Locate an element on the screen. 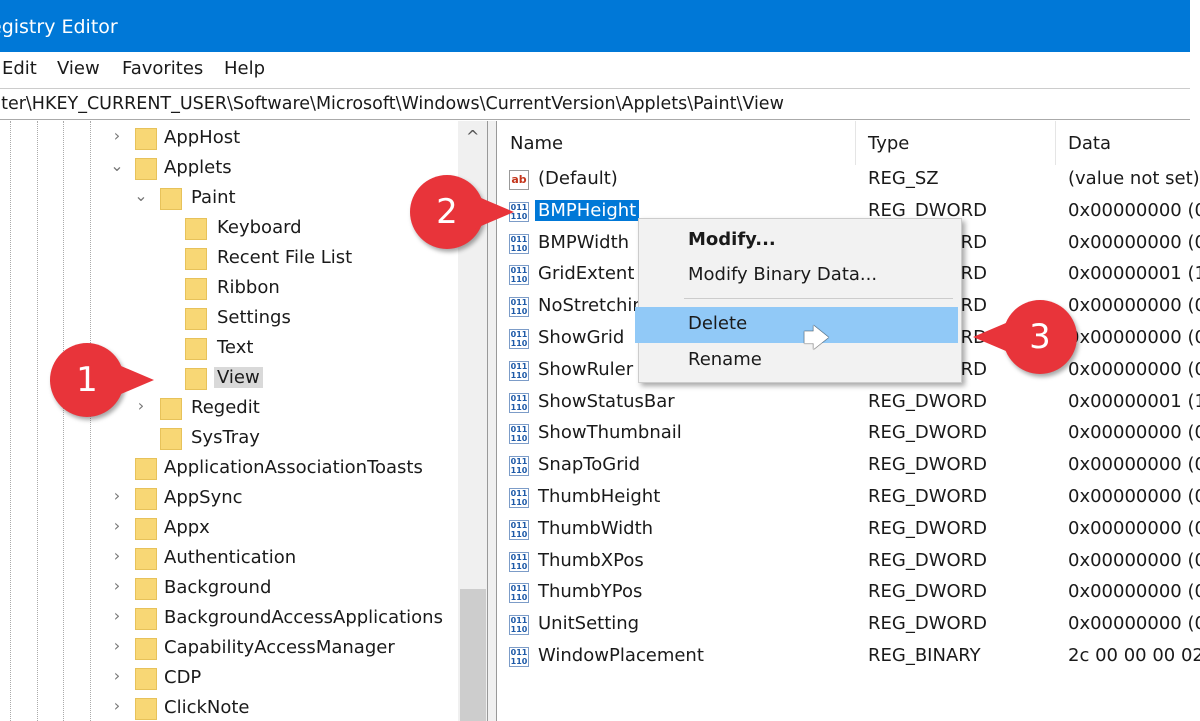 The height and width of the screenshot is (721, 1200). tree-node: ⌄ Paint is located at coordinates (229, 199).